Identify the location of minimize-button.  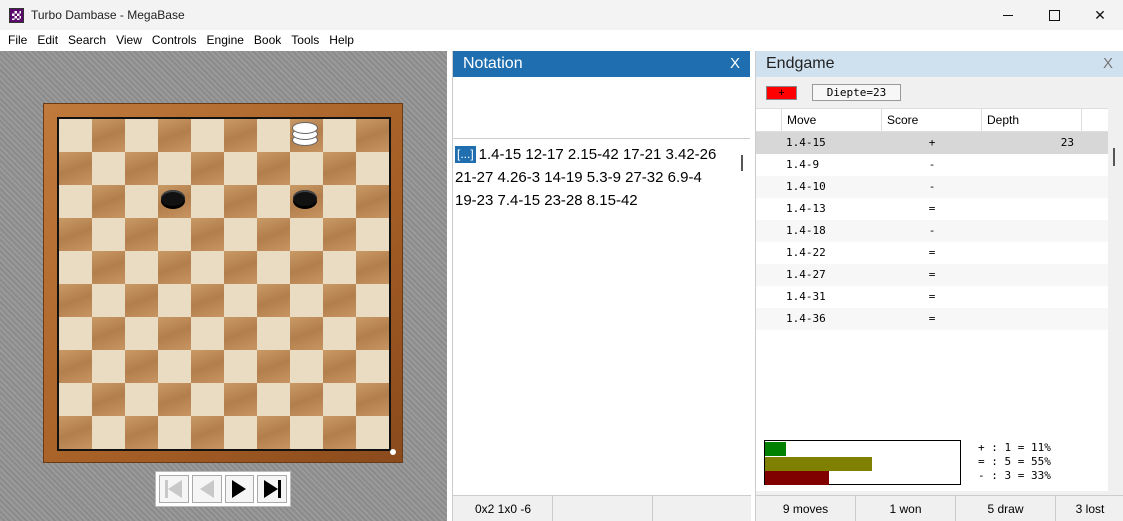
(1008, 15).